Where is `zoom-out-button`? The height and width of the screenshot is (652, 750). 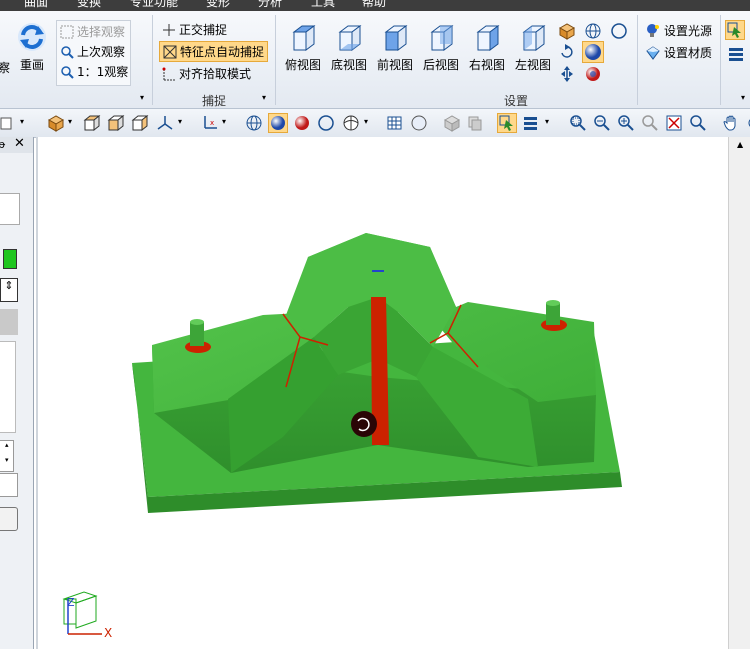 zoom-out-button is located at coordinates (602, 123).